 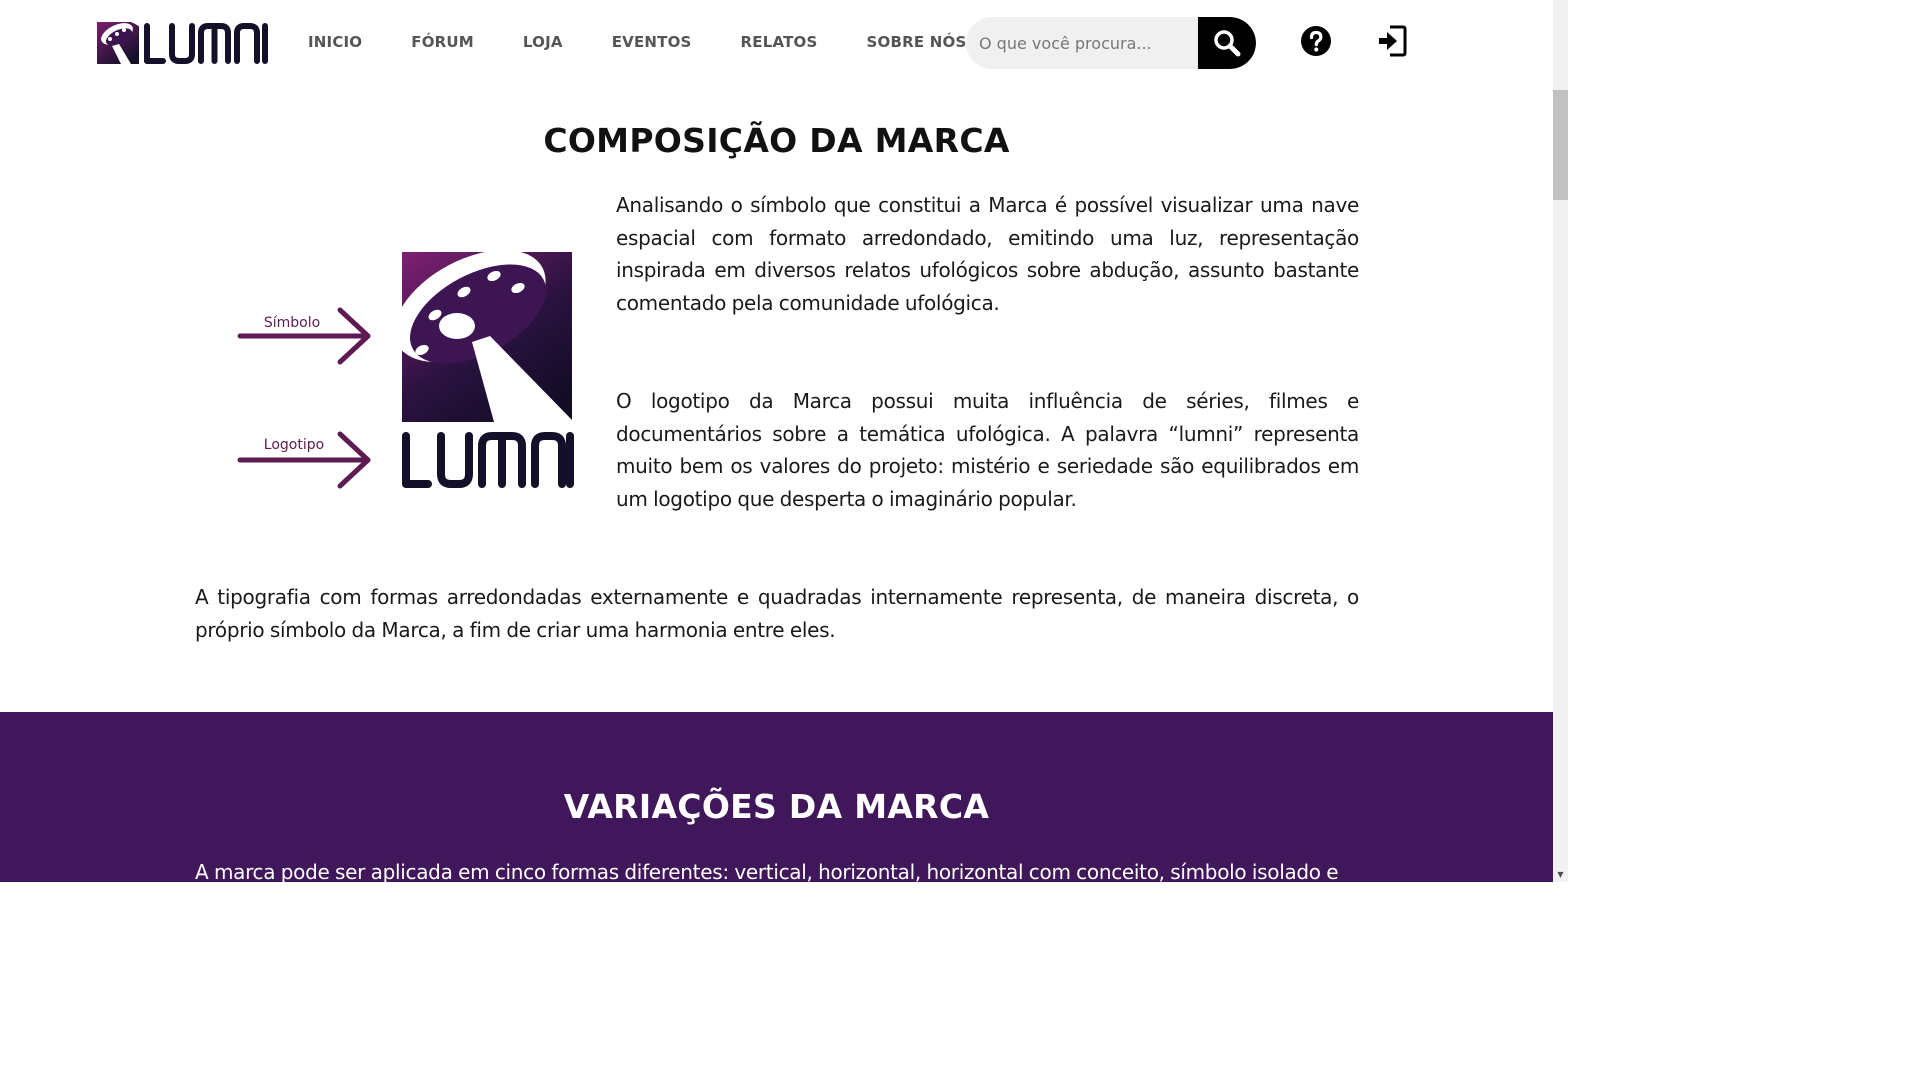 I want to click on search-button, so click(x=1227, y=43).